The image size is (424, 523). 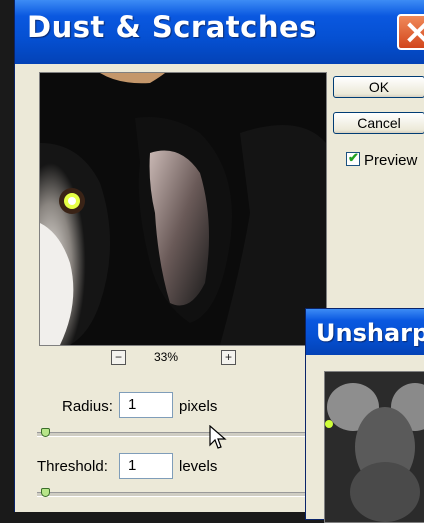 I want to click on close-icon: ×, so click(x=413, y=32).